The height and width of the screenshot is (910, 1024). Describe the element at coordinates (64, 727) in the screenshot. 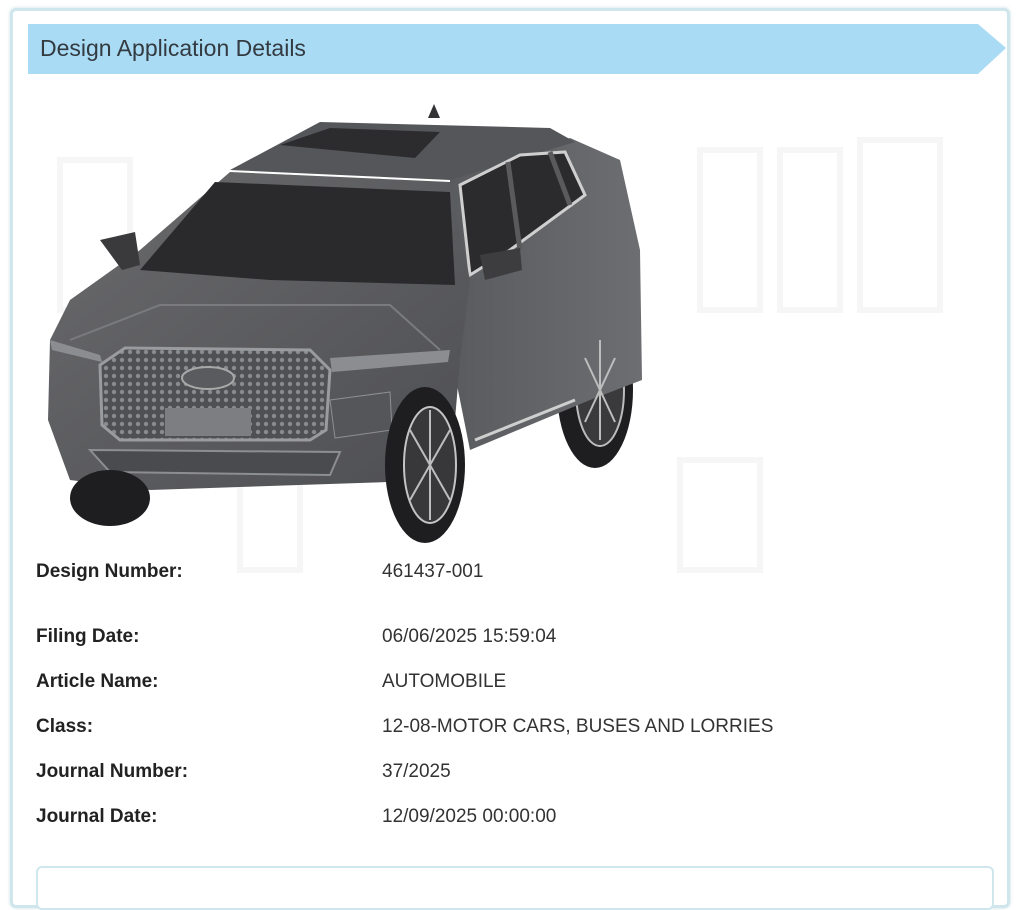

I see `class-label: Class:` at that location.